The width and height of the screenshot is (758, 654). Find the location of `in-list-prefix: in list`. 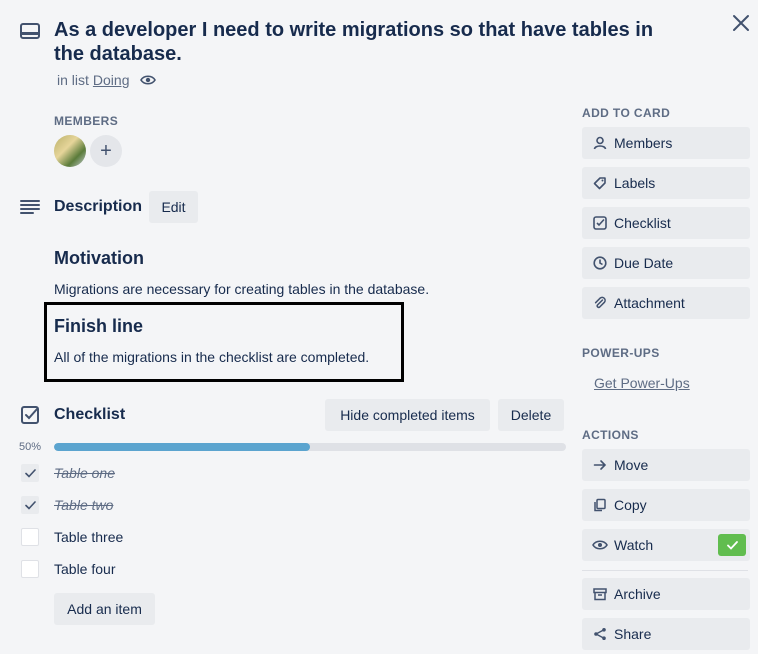

in-list-prefix: in list is located at coordinates (73, 80).